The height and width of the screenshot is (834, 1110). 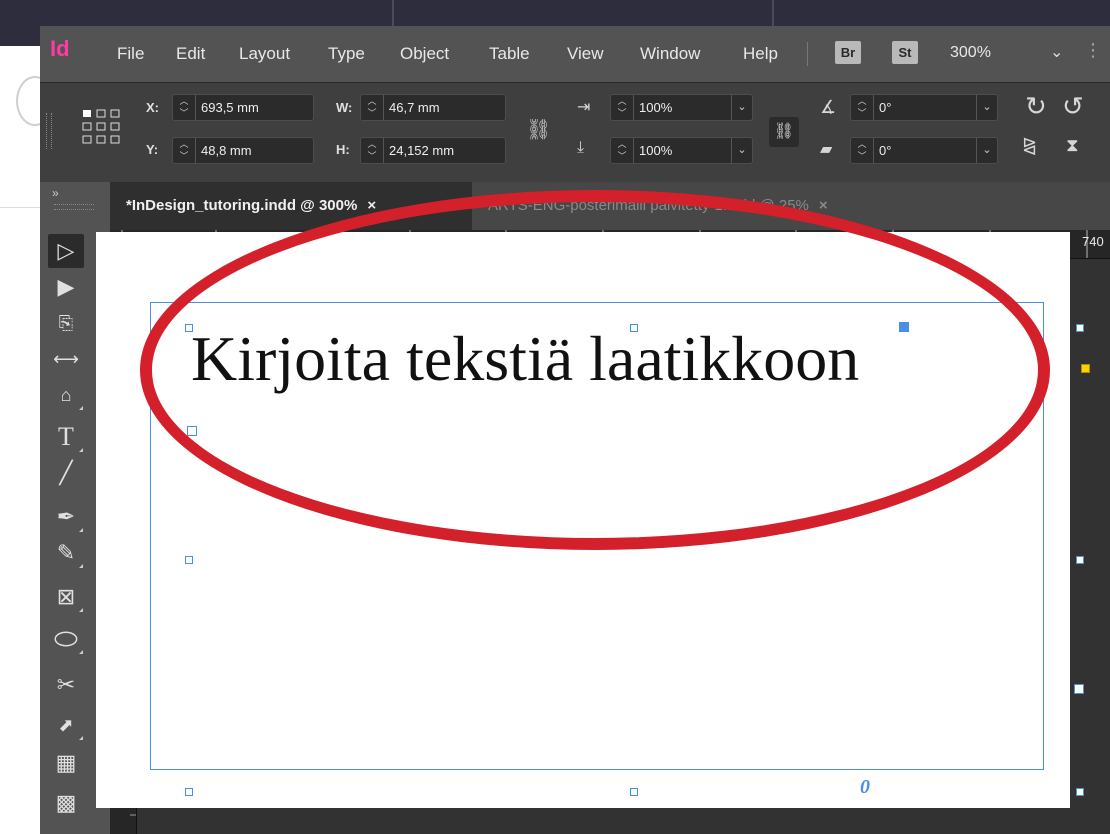 What do you see at coordinates (66, 725) in the screenshot?
I see `free-transform-tool-icon: ⬈` at bounding box center [66, 725].